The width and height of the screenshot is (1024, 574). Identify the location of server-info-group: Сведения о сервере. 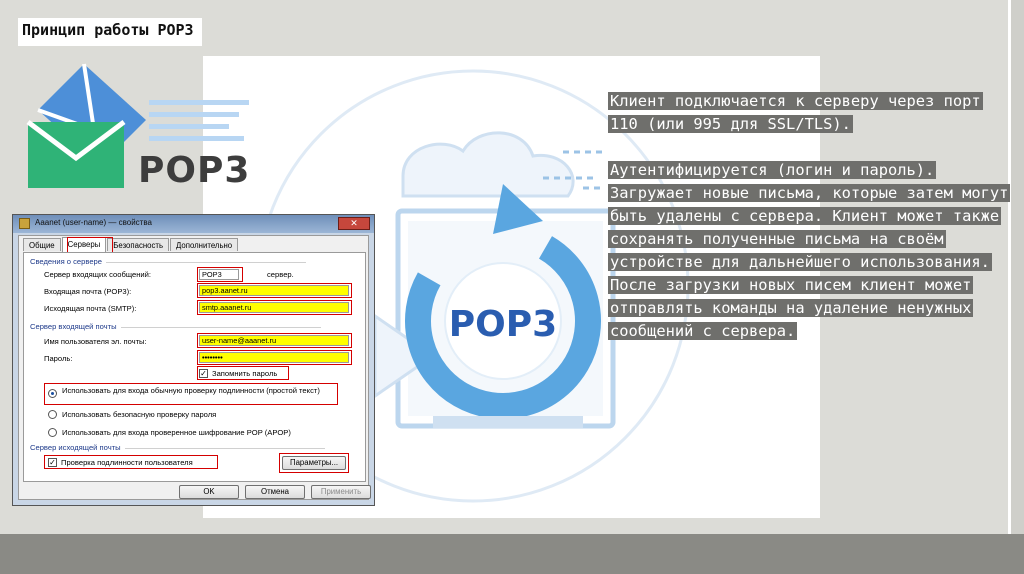
(168, 261).